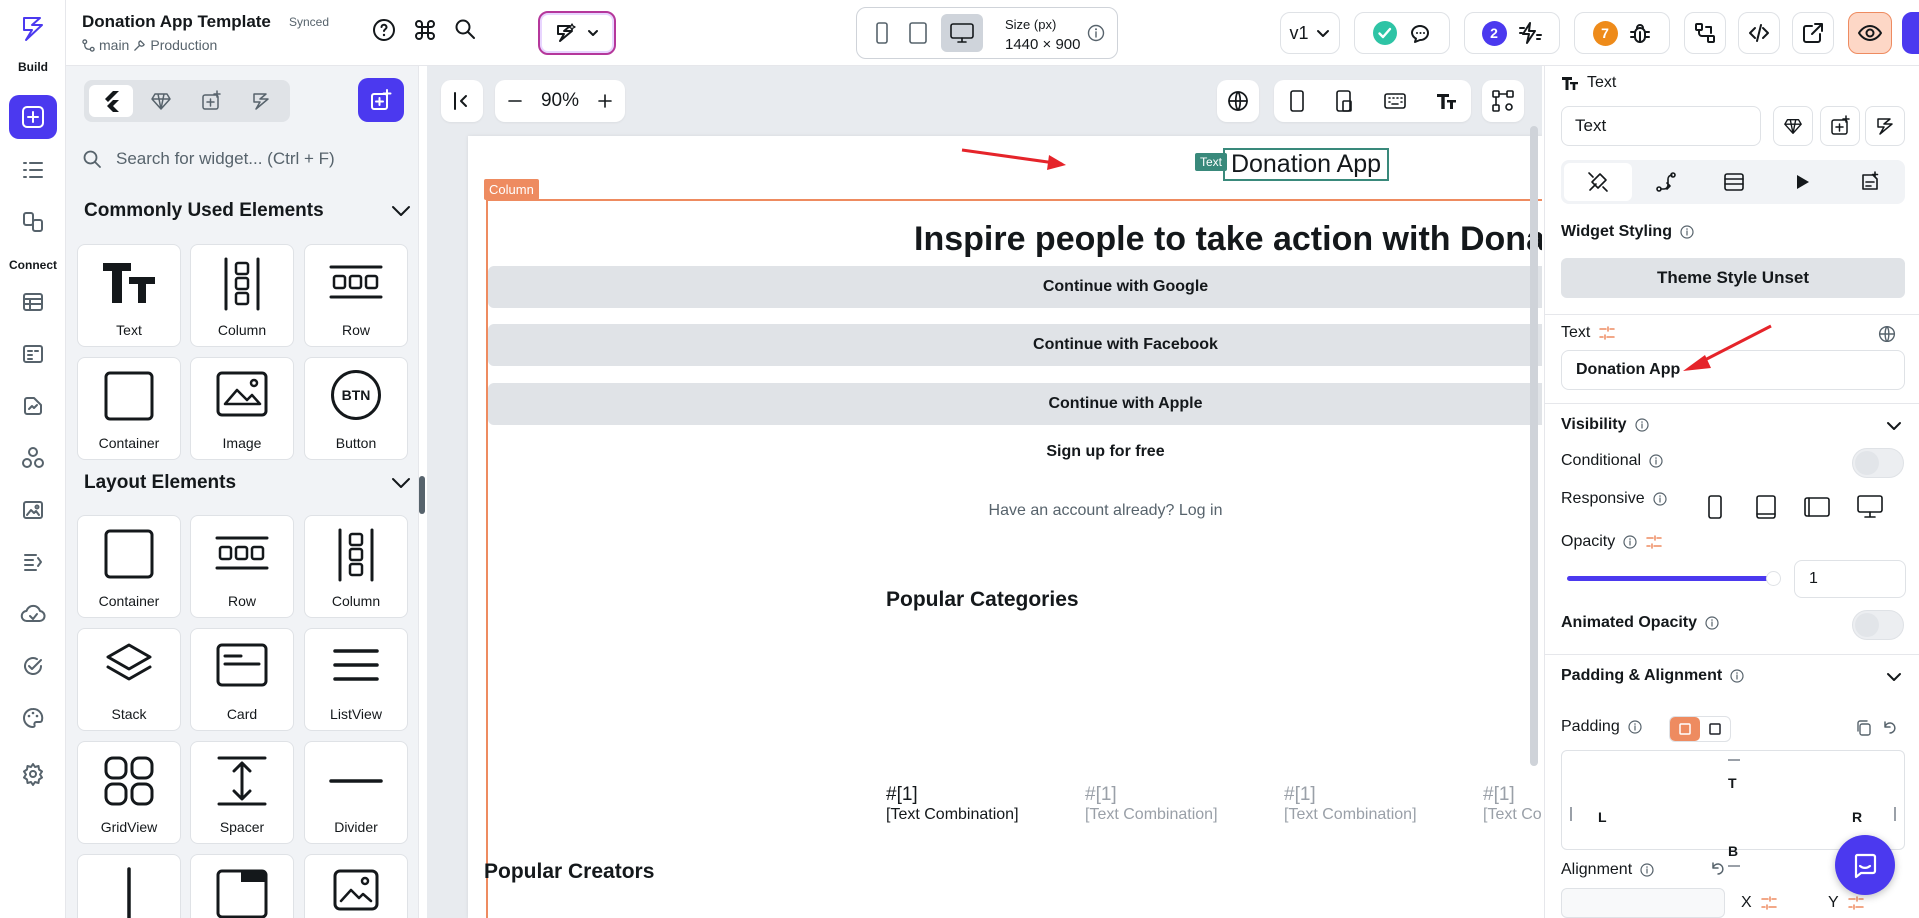 Image resolution: width=1919 pixels, height=918 pixels. Describe the element at coordinates (242, 408) in the screenshot. I see `widget-card-image: Image` at that location.